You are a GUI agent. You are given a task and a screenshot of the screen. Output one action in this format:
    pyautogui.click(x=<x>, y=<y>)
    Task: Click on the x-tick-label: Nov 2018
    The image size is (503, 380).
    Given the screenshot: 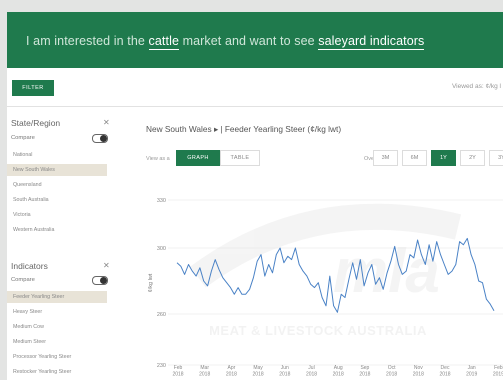 What is the action you would take?
    pyautogui.click(x=418, y=371)
    